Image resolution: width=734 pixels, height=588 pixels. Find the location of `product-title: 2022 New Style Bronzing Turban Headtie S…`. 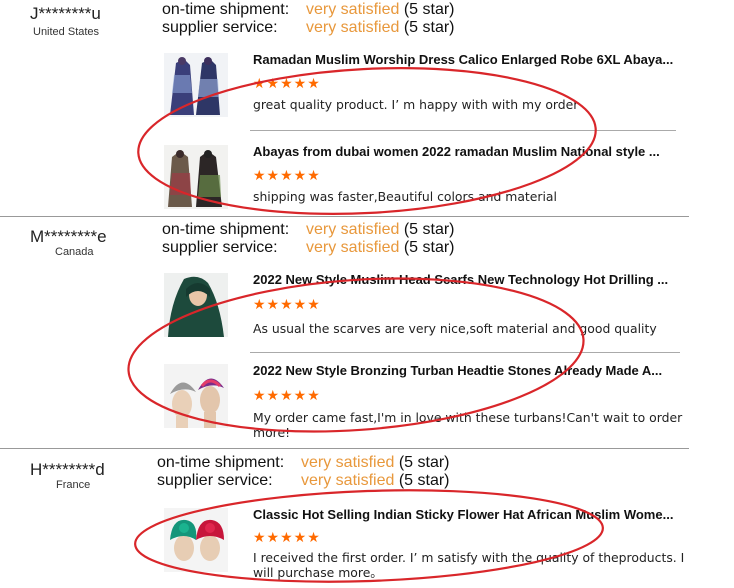

product-title: 2022 New Style Bronzing Turban Headtie S… is located at coordinates (469, 370).